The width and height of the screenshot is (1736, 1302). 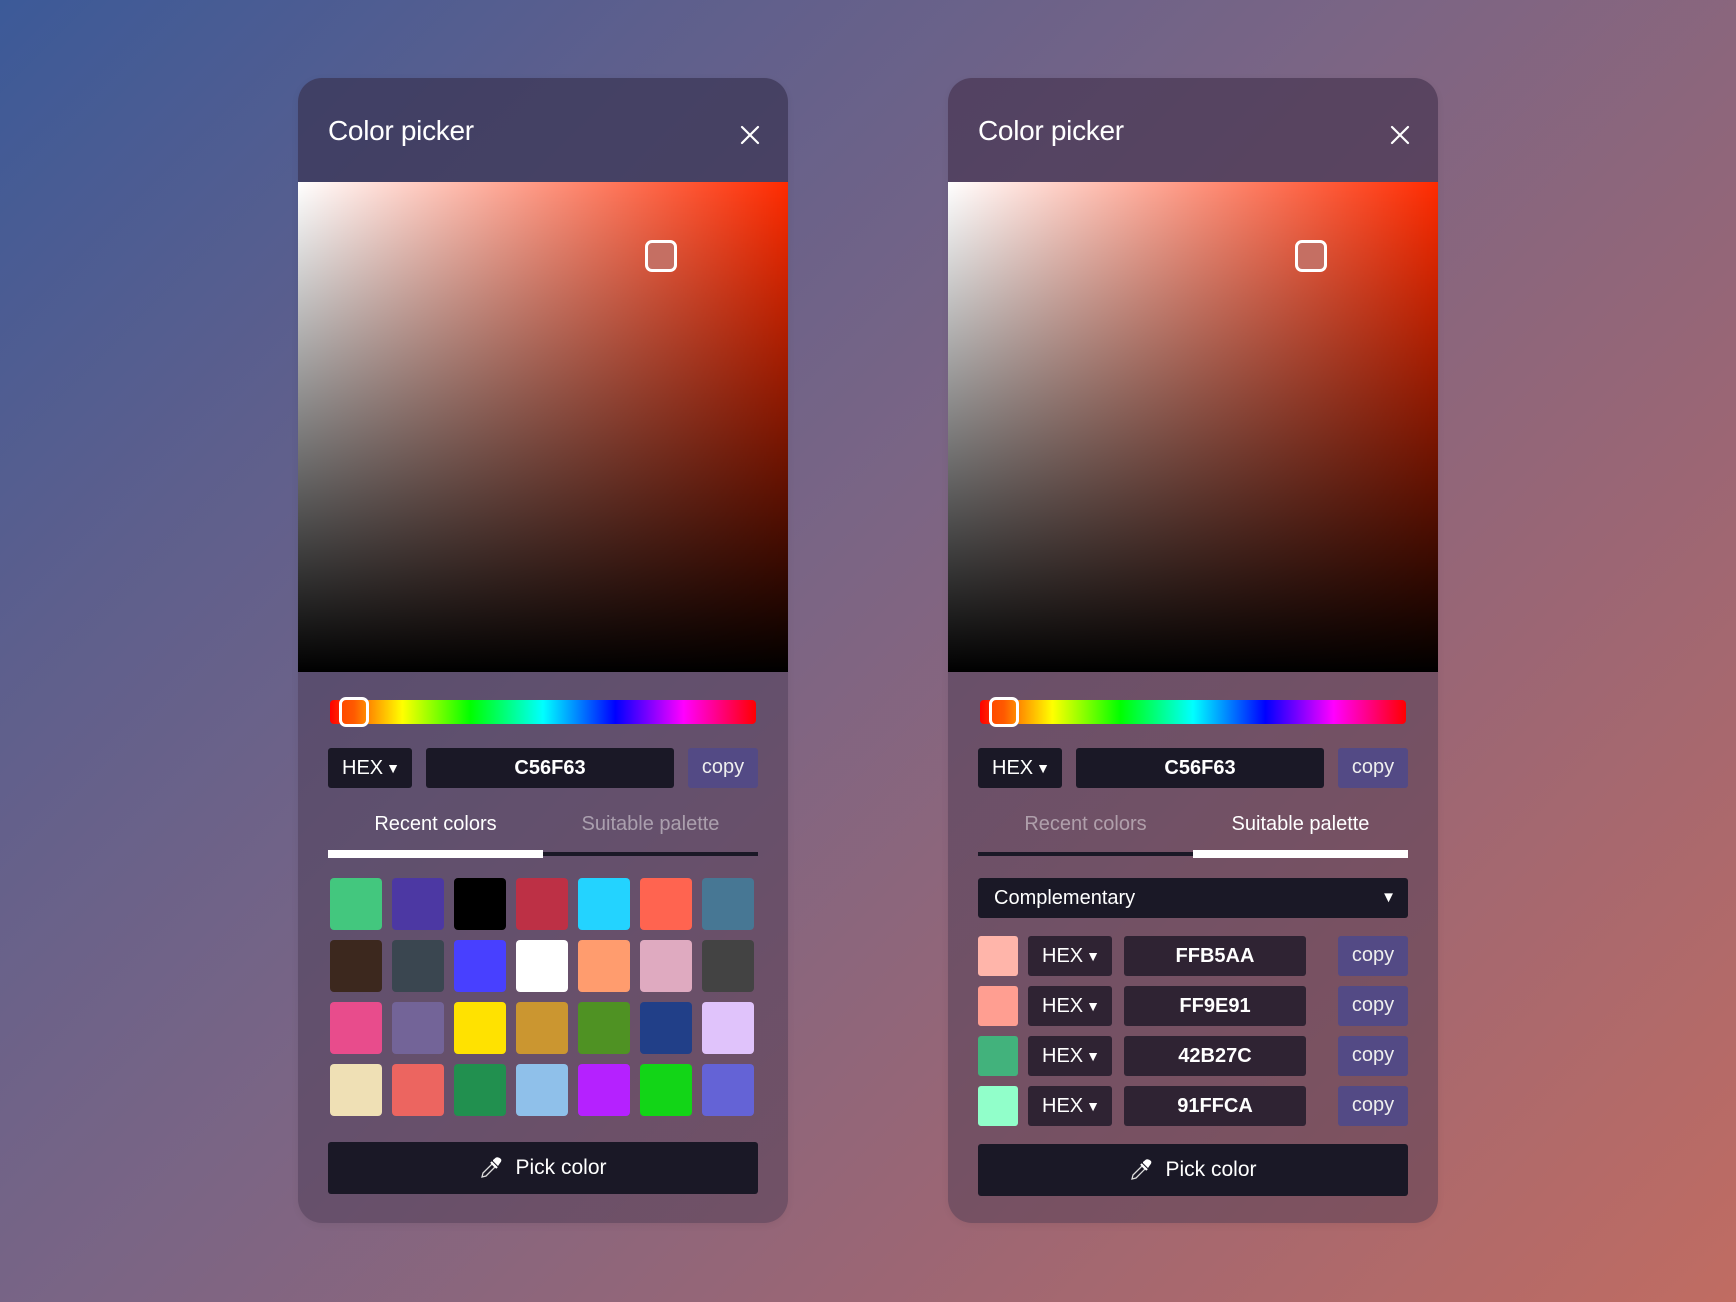 What do you see at coordinates (1215, 1006) in the screenshot?
I see `palette-hex-value: FF9E91` at bounding box center [1215, 1006].